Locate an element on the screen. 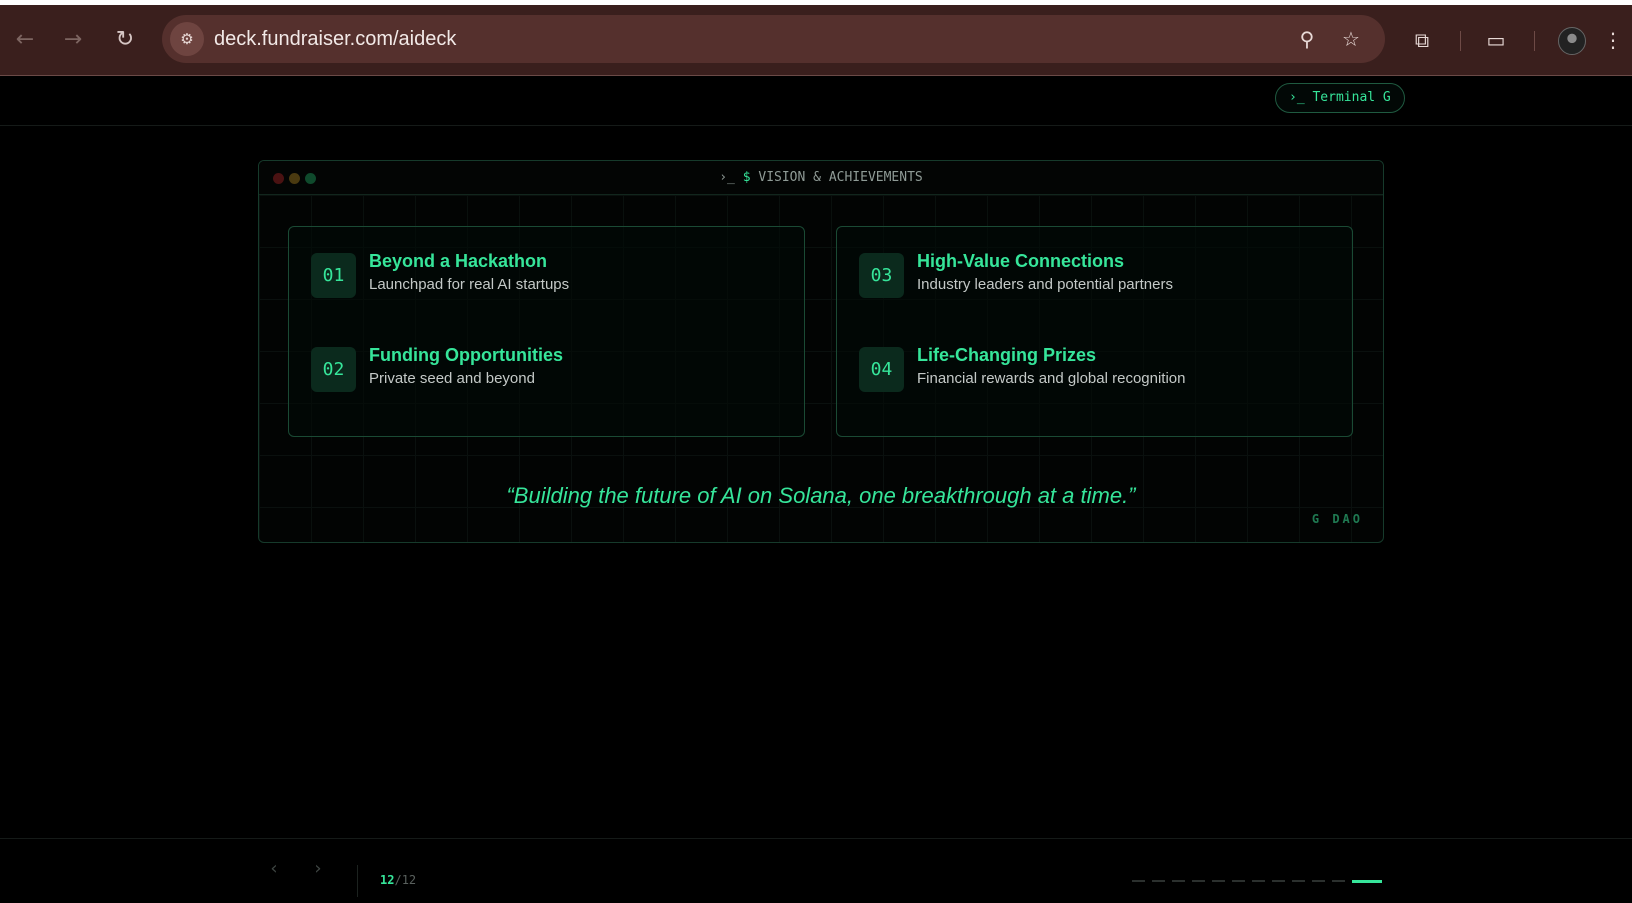 Image resolution: width=1632 pixels, height=903 pixels. window-titlebar: ›_ $ VISION & ACHIEVEMENTS is located at coordinates (821, 178).